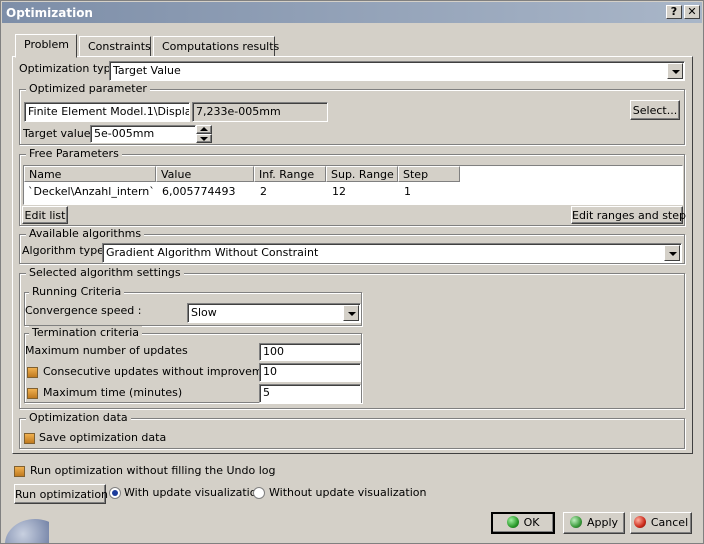  I want to click on spin-down-button, so click(204, 138).